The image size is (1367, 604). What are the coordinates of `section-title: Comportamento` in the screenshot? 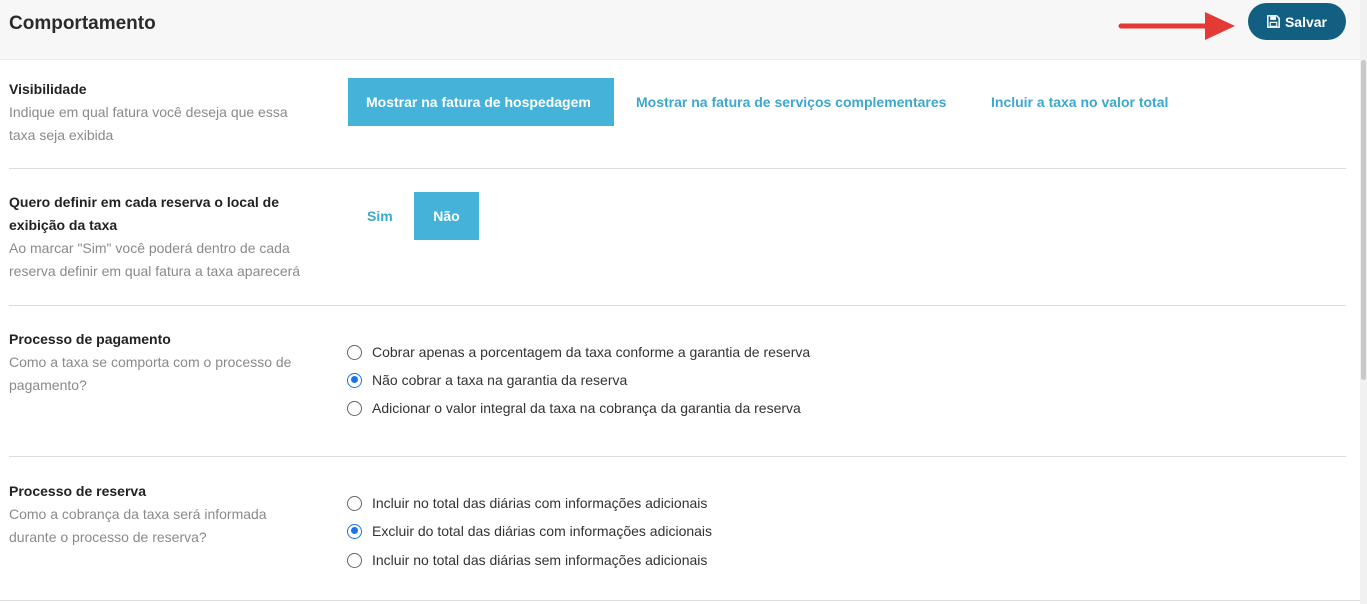 It's located at (82, 23).